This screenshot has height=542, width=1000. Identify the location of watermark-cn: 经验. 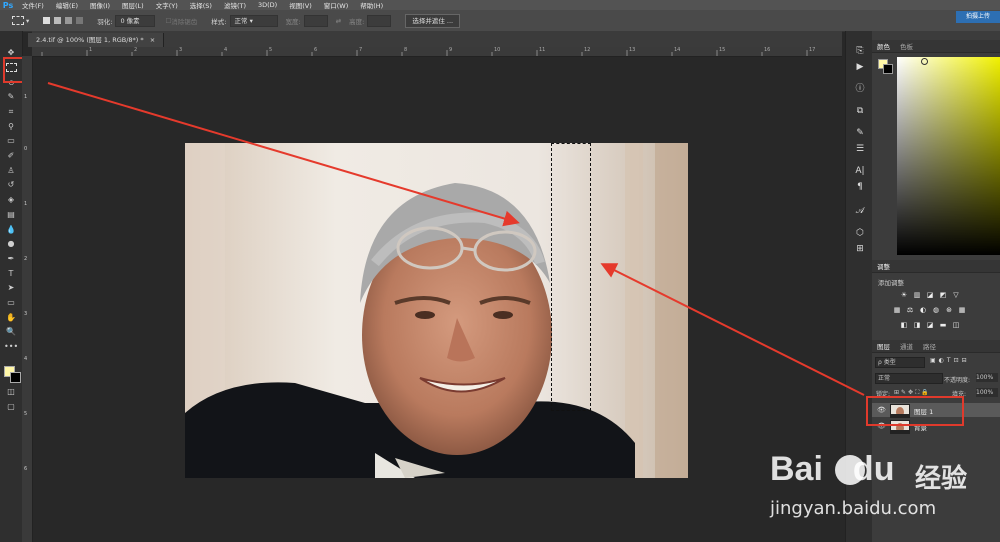
(941, 479).